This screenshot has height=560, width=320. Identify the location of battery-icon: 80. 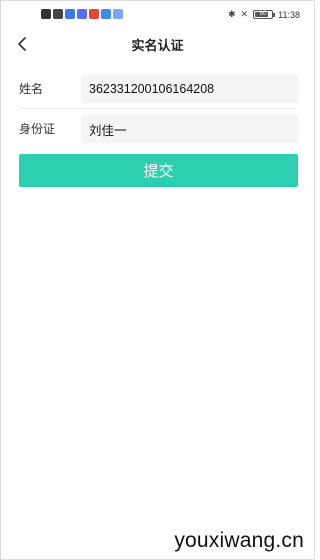
(264, 14).